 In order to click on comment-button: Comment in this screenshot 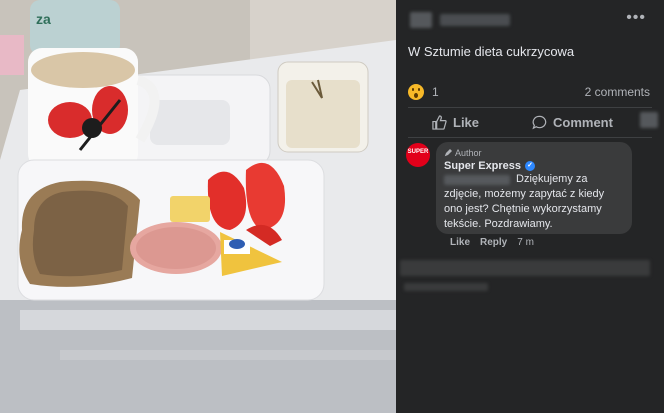, I will do `click(572, 122)`.